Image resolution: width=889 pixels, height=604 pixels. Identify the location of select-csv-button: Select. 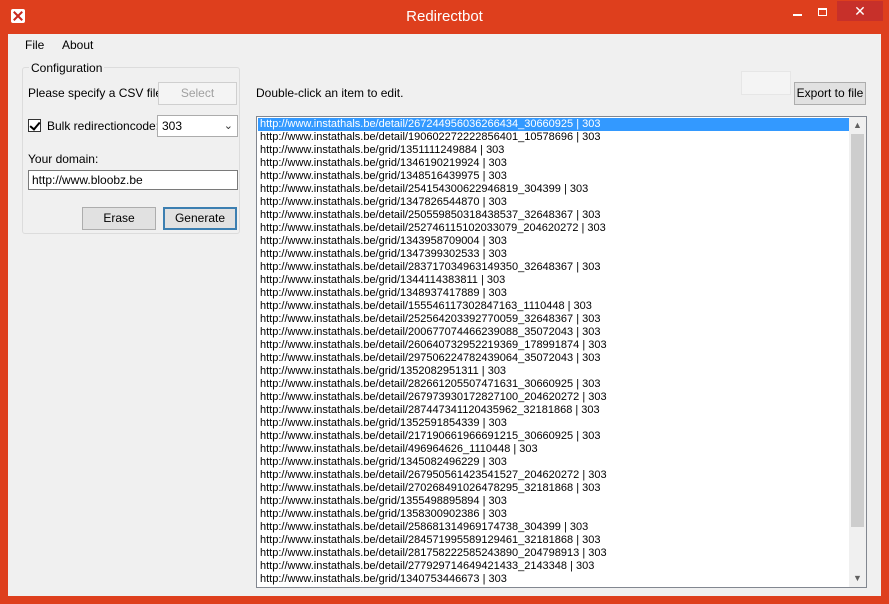
(197, 93).